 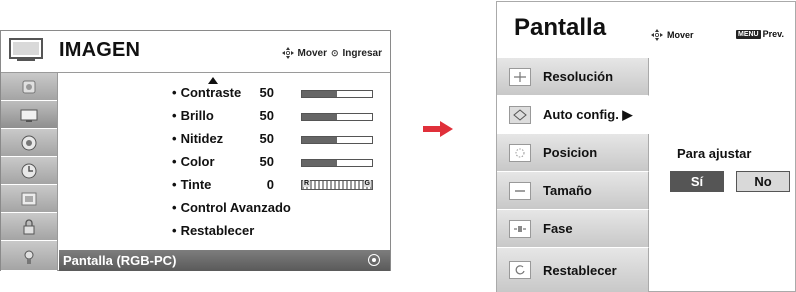 I want to click on imagen-menu-title: IMAGEN, so click(x=100, y=50).